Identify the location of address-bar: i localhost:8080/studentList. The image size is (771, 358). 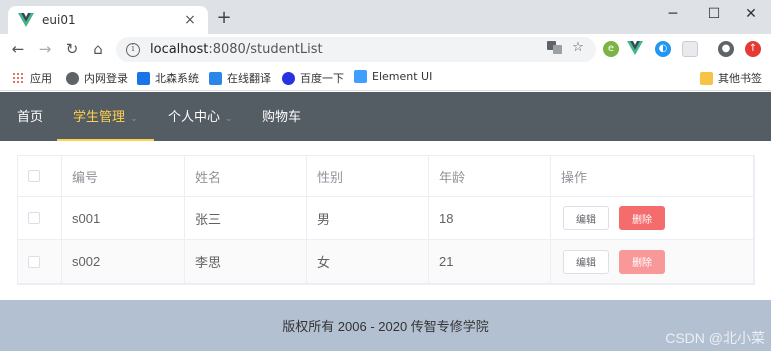
(356, 49).